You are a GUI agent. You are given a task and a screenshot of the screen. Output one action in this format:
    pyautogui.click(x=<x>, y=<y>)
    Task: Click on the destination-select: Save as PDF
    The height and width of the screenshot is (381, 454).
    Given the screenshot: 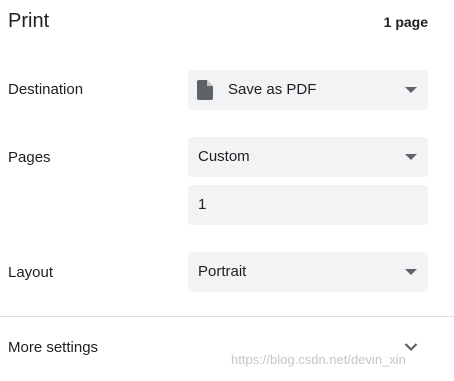 What is the action you would take?
    pyautogui.click(x=308, y=90)
    